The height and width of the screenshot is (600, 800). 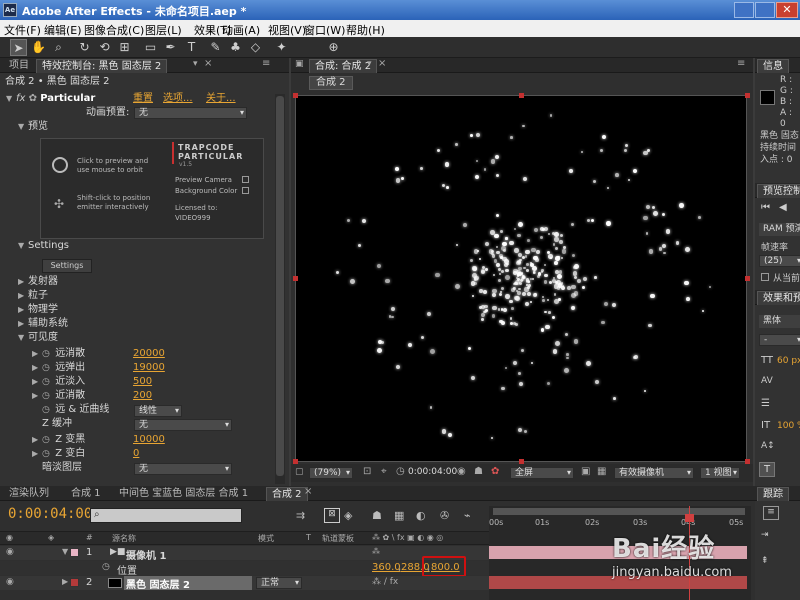 What do you see at coordinates (495, 471) in the screenshot?
I see `channel-icon: ✿` at bounding box center [495, 471].